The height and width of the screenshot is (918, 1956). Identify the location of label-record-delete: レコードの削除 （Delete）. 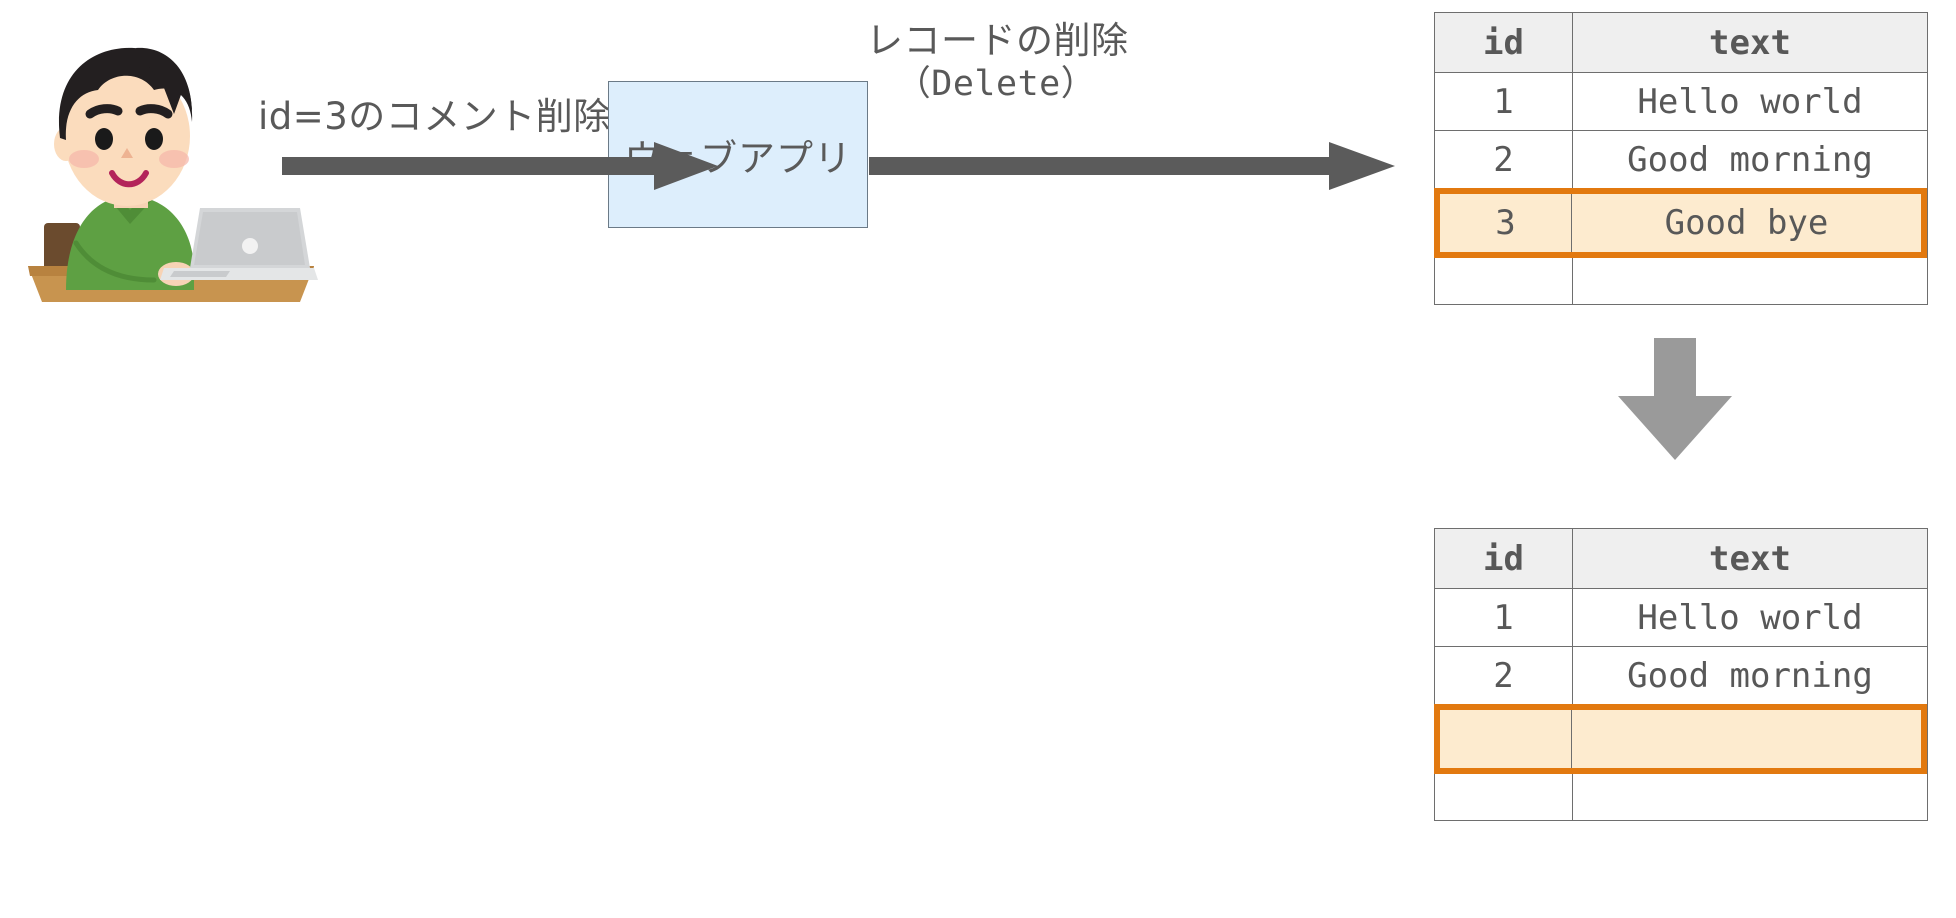
(997, 62).